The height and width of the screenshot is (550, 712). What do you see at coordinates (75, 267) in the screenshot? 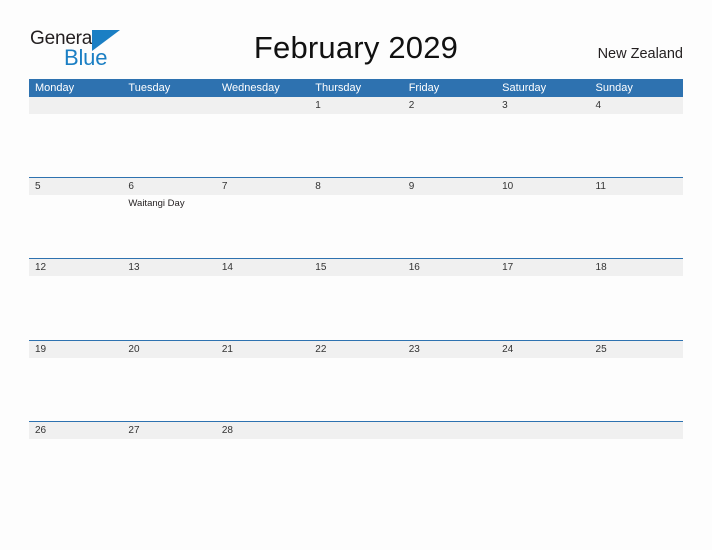
I see `day-number: 12` at bounding box center [75, 267].